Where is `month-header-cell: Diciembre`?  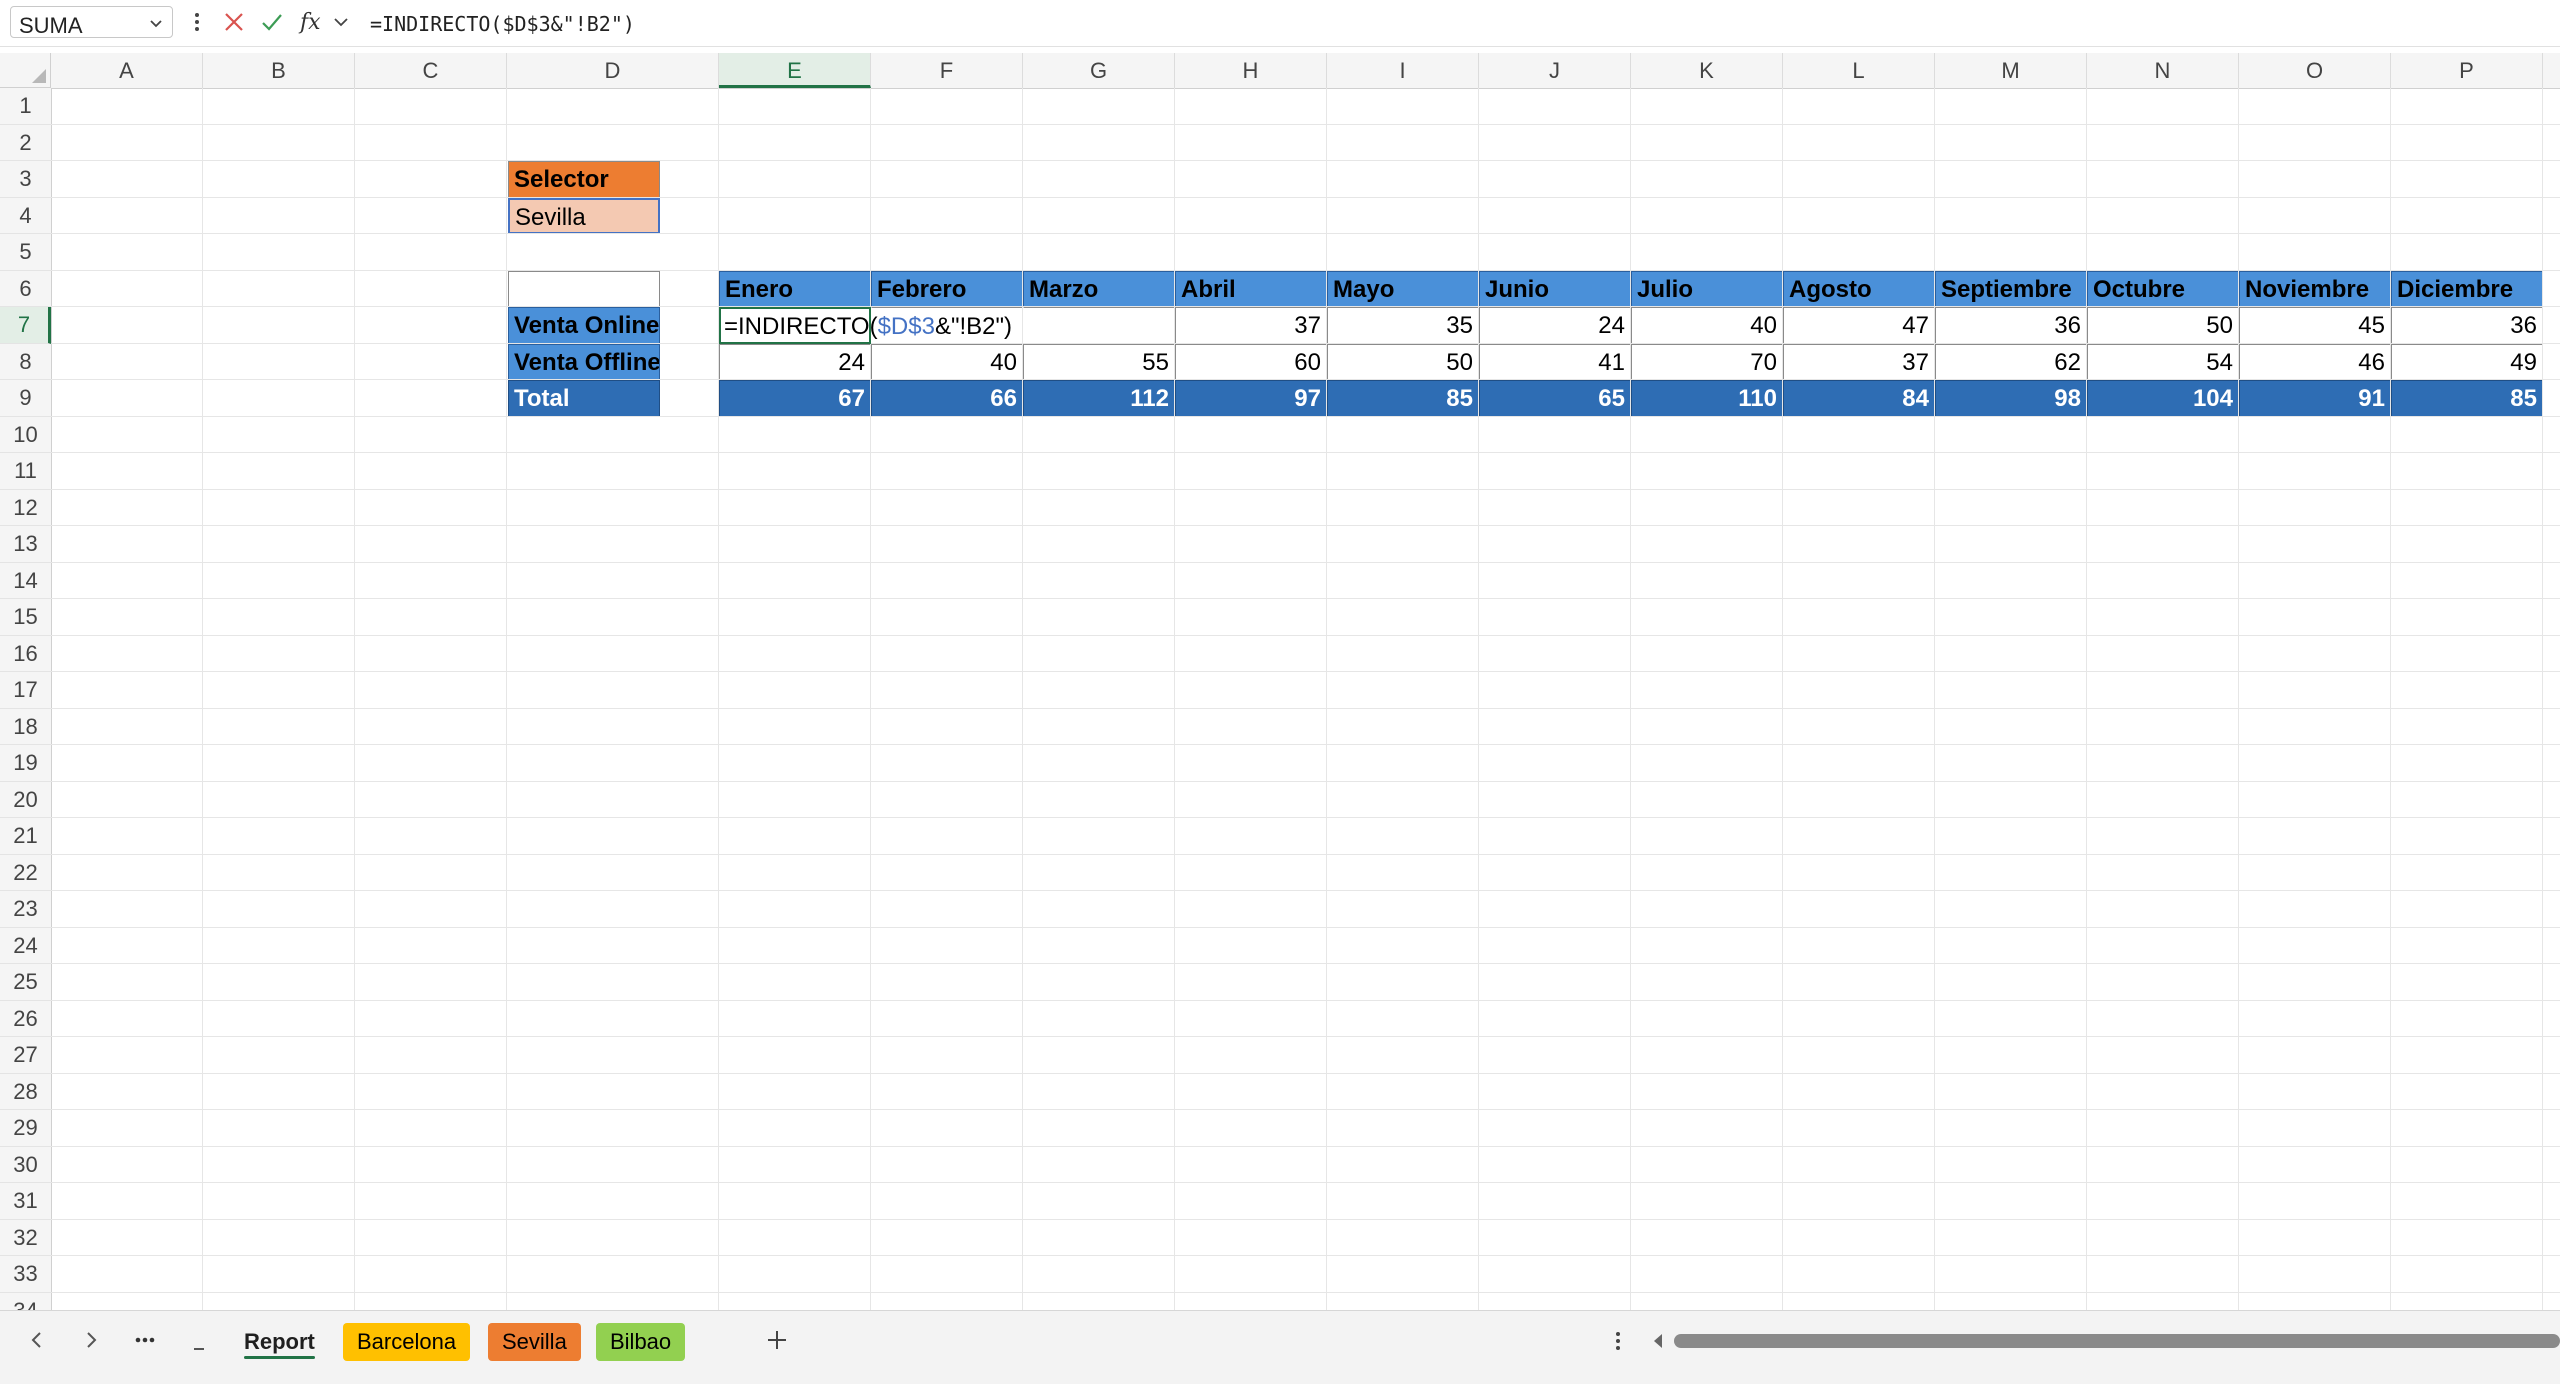
month-header-cell: Diciembre is located at coordinates (2467, 288).